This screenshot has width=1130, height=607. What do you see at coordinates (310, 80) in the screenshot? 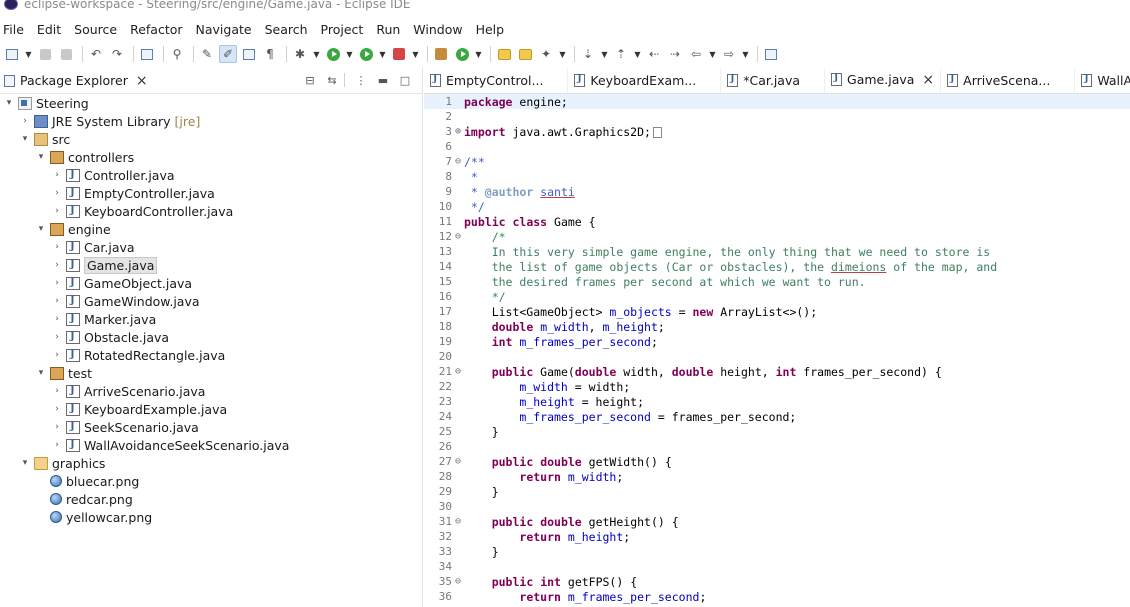
I see `collapse-all-icon: ⊟` at bounding box center [310, 80].